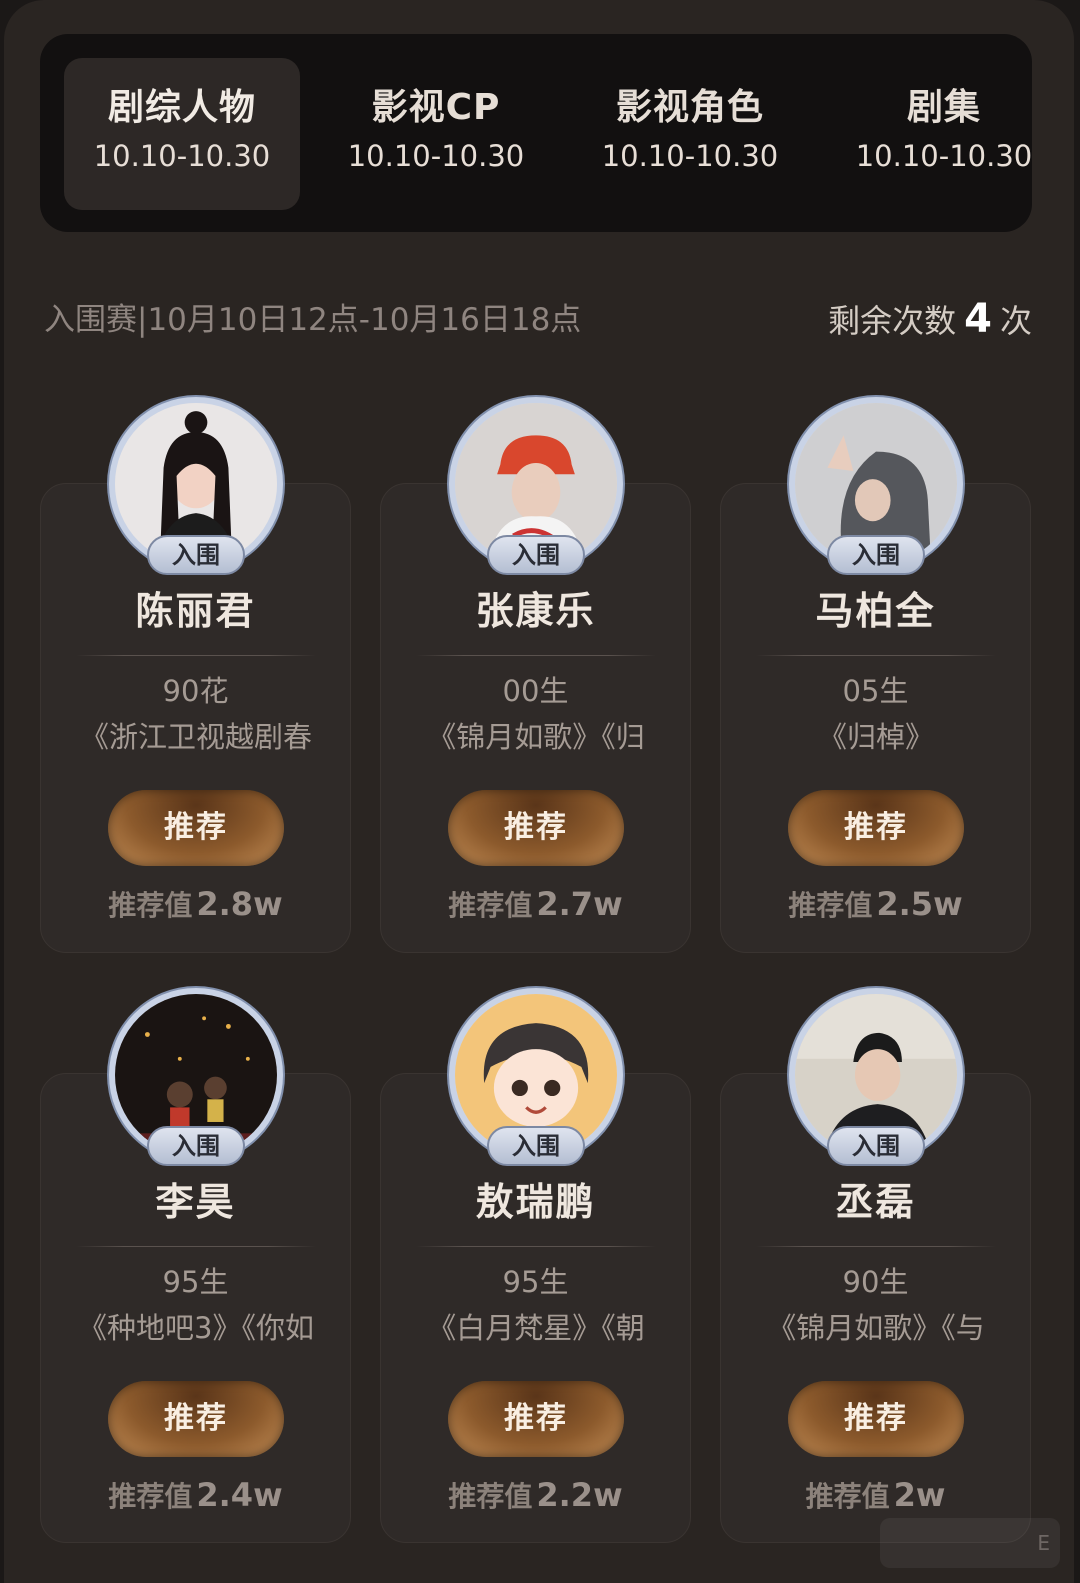  I want to click on candidate-tag: 90生, so click(875, 1282).